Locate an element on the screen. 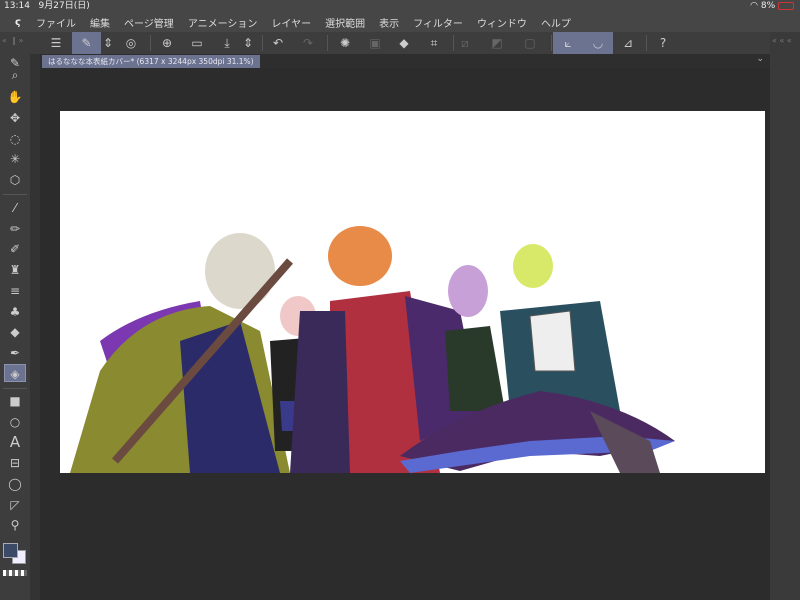  menu-selection: 選択範囲 is located at coordinates (345, 22).